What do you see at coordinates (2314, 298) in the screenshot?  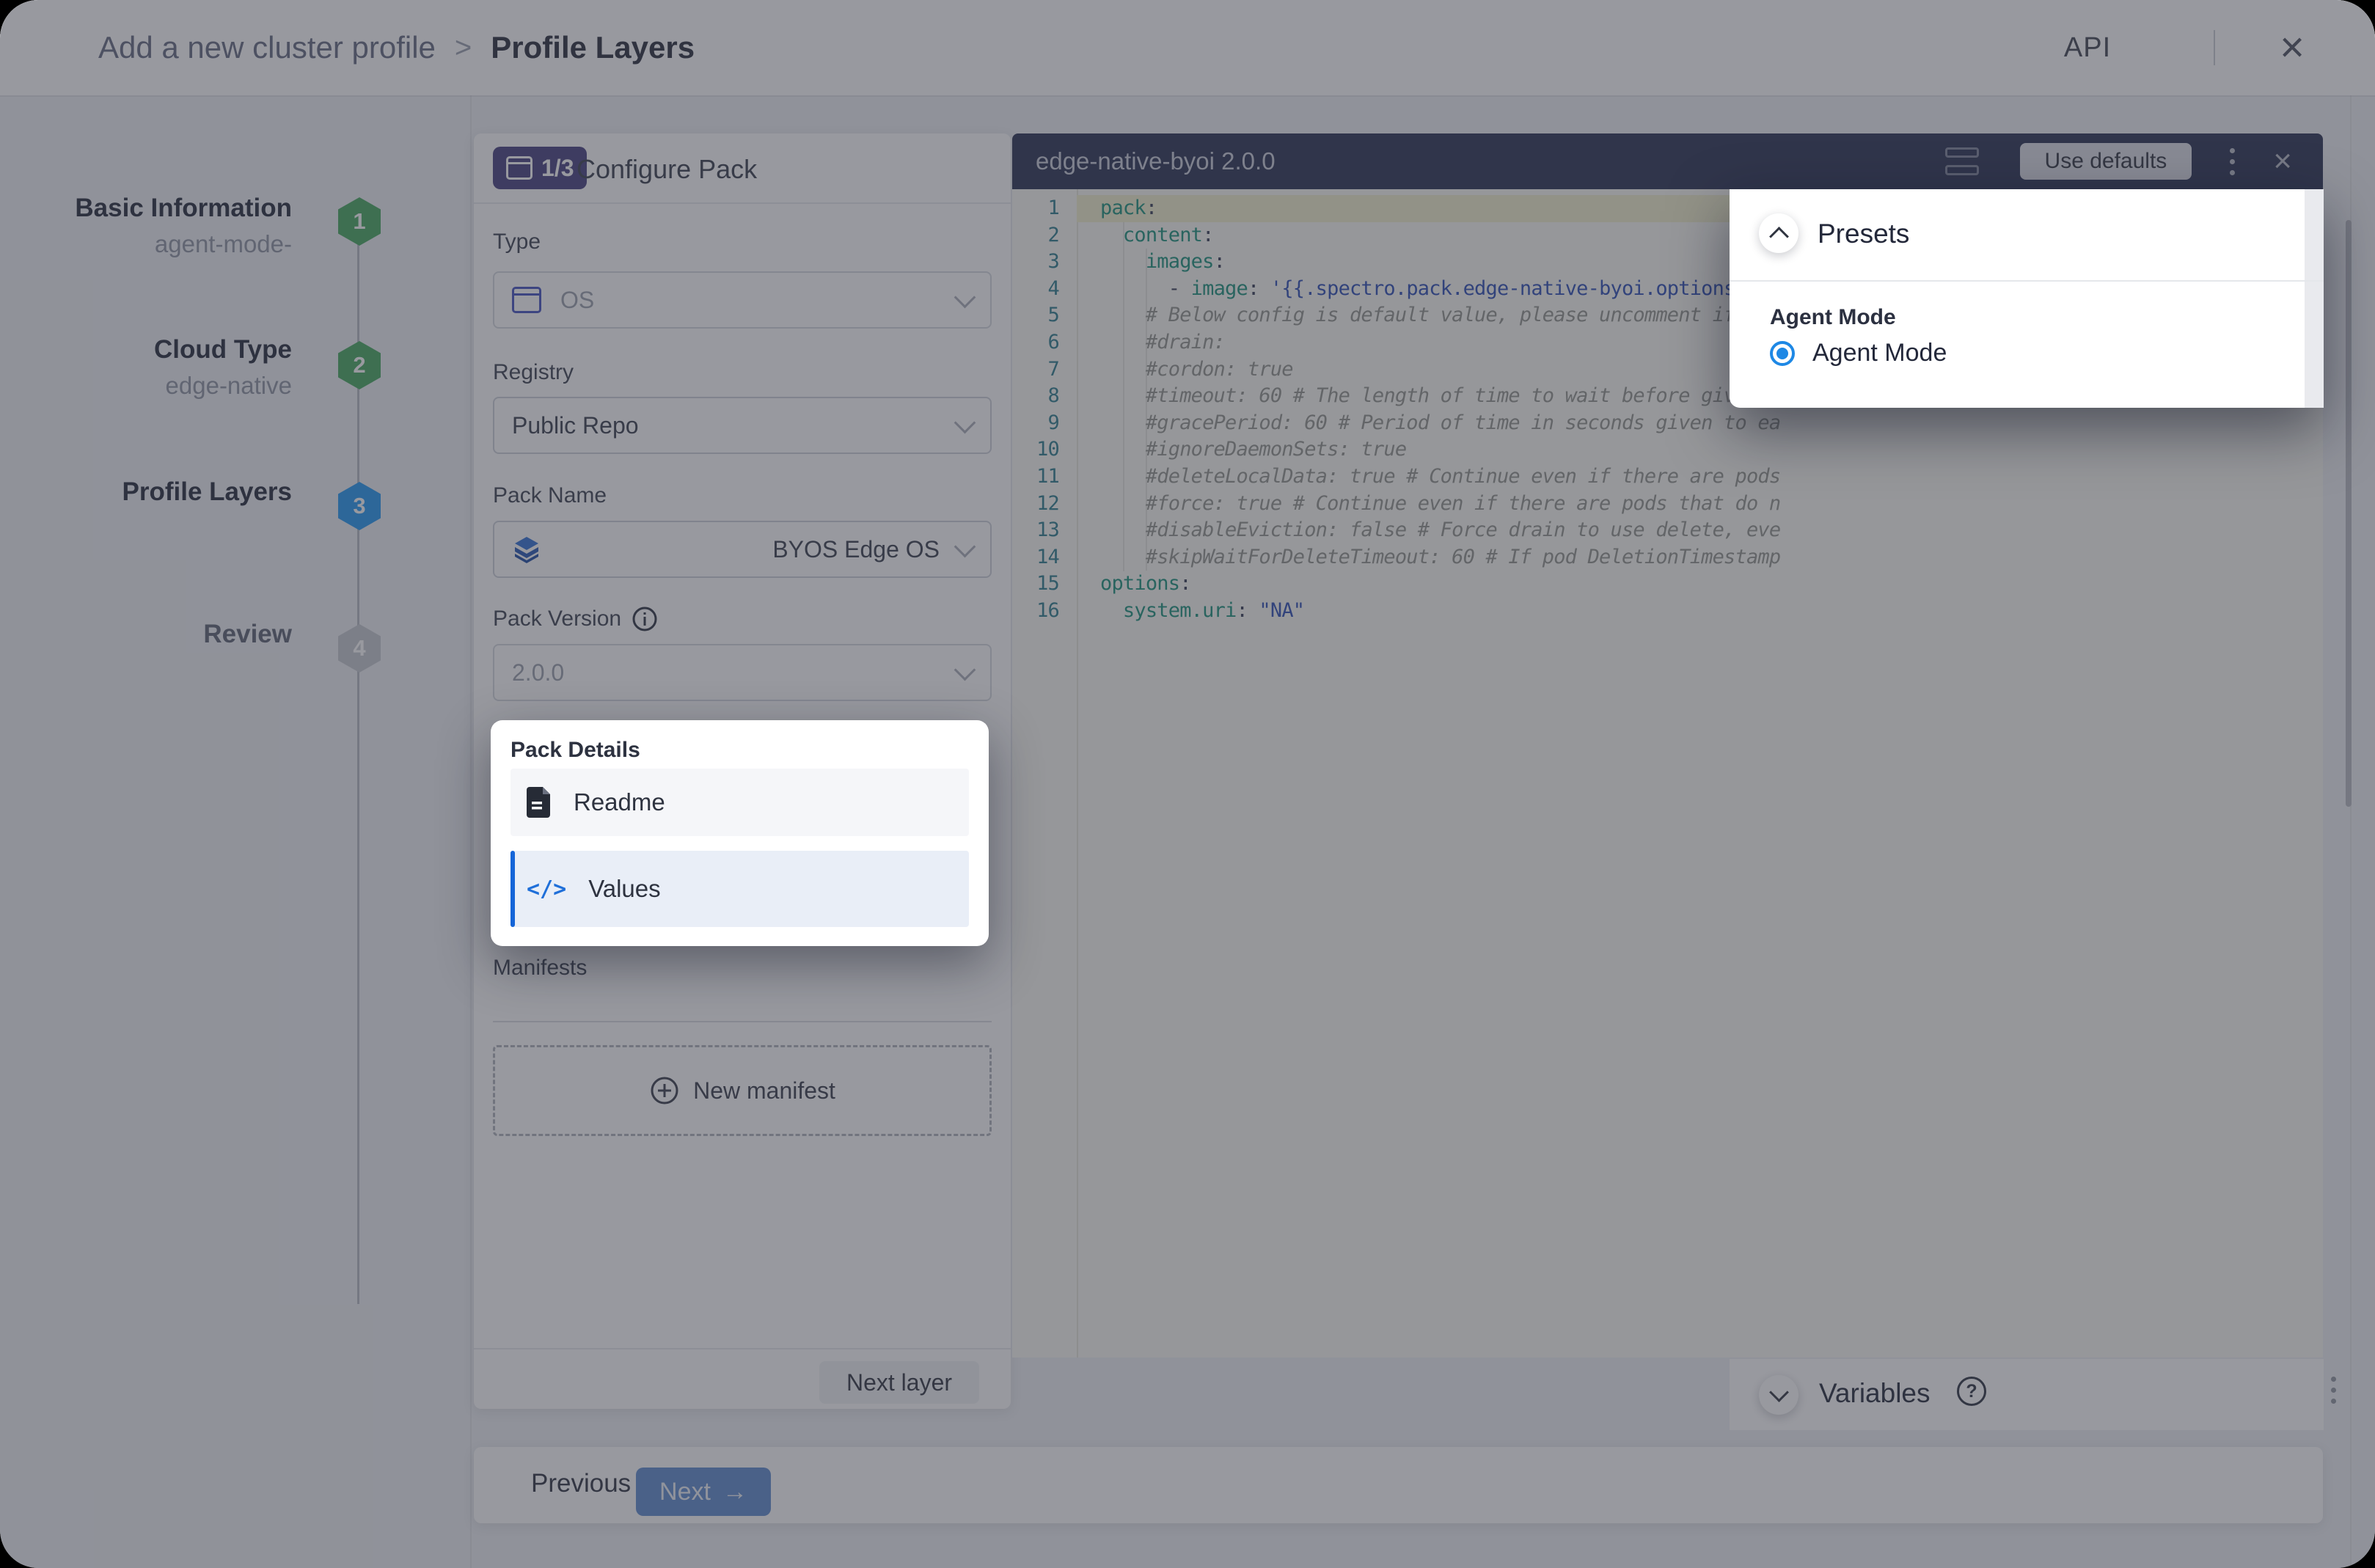 I see `presets-scroll-track` at bounding box center [2314, 298].